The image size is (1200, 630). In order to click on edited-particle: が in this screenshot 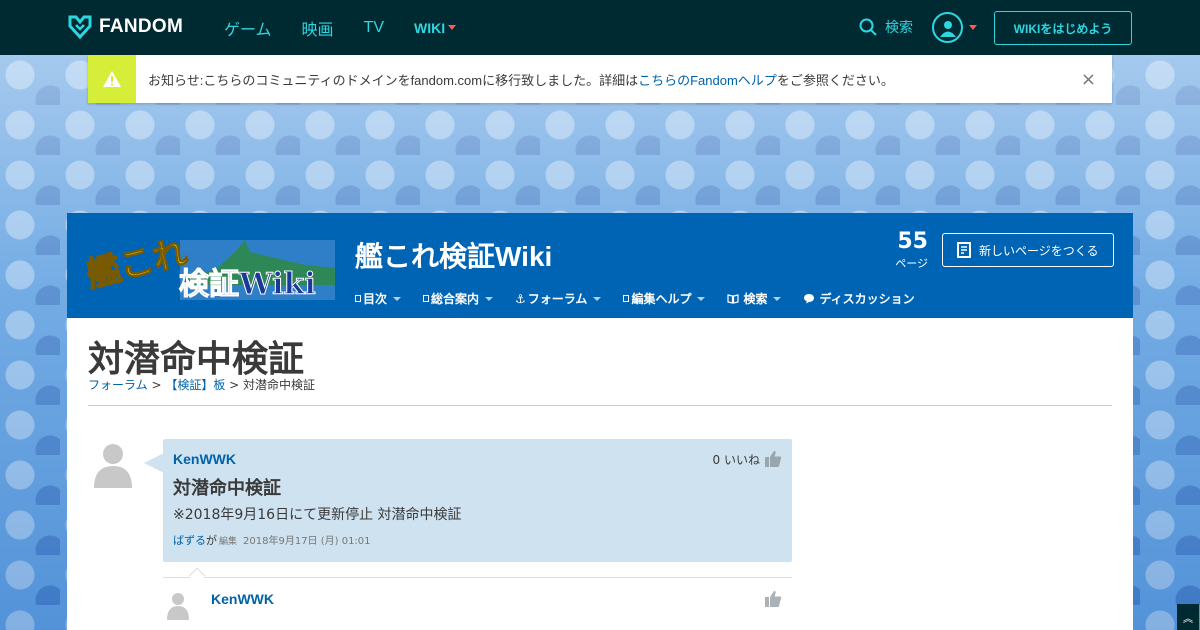, I will do `click(211, 540)`.